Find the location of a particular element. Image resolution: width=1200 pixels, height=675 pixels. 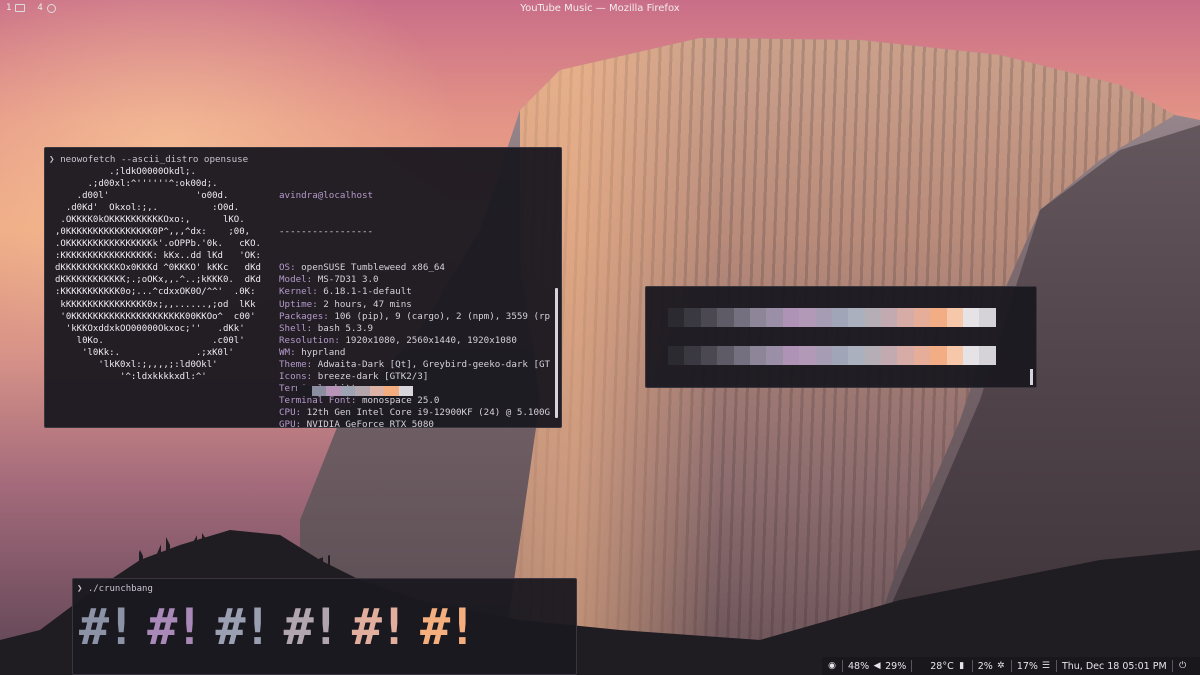

logo-line: l0Ko. .c00l' is located at coordinates (150, 340).